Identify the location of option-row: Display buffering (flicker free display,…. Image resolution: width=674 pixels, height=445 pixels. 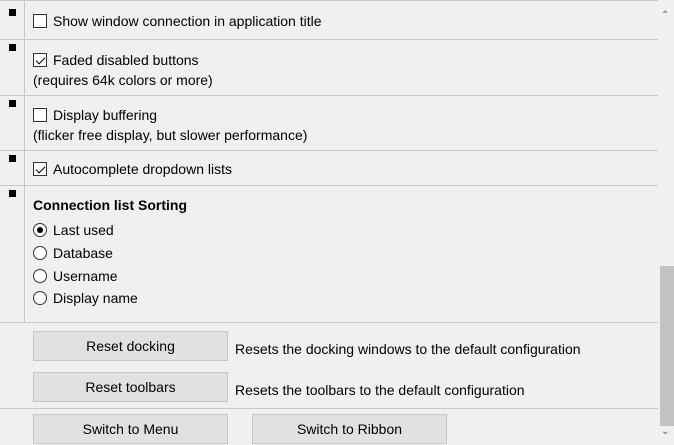
(329, 123).